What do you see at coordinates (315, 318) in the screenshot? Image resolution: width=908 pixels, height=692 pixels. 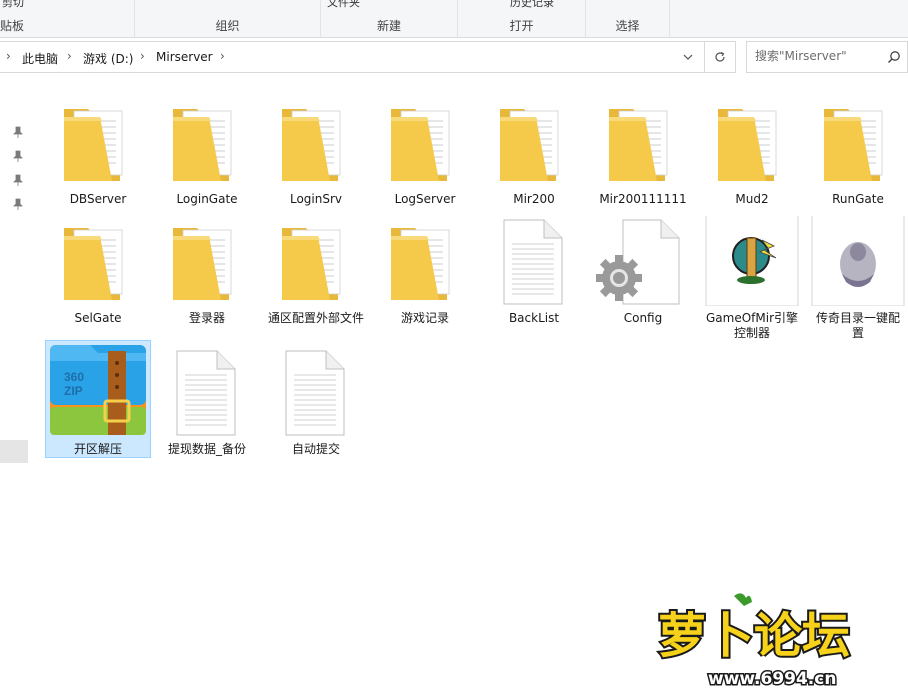 I see `item-label: 通区配置外部文件` at bounding box center [315, 318].